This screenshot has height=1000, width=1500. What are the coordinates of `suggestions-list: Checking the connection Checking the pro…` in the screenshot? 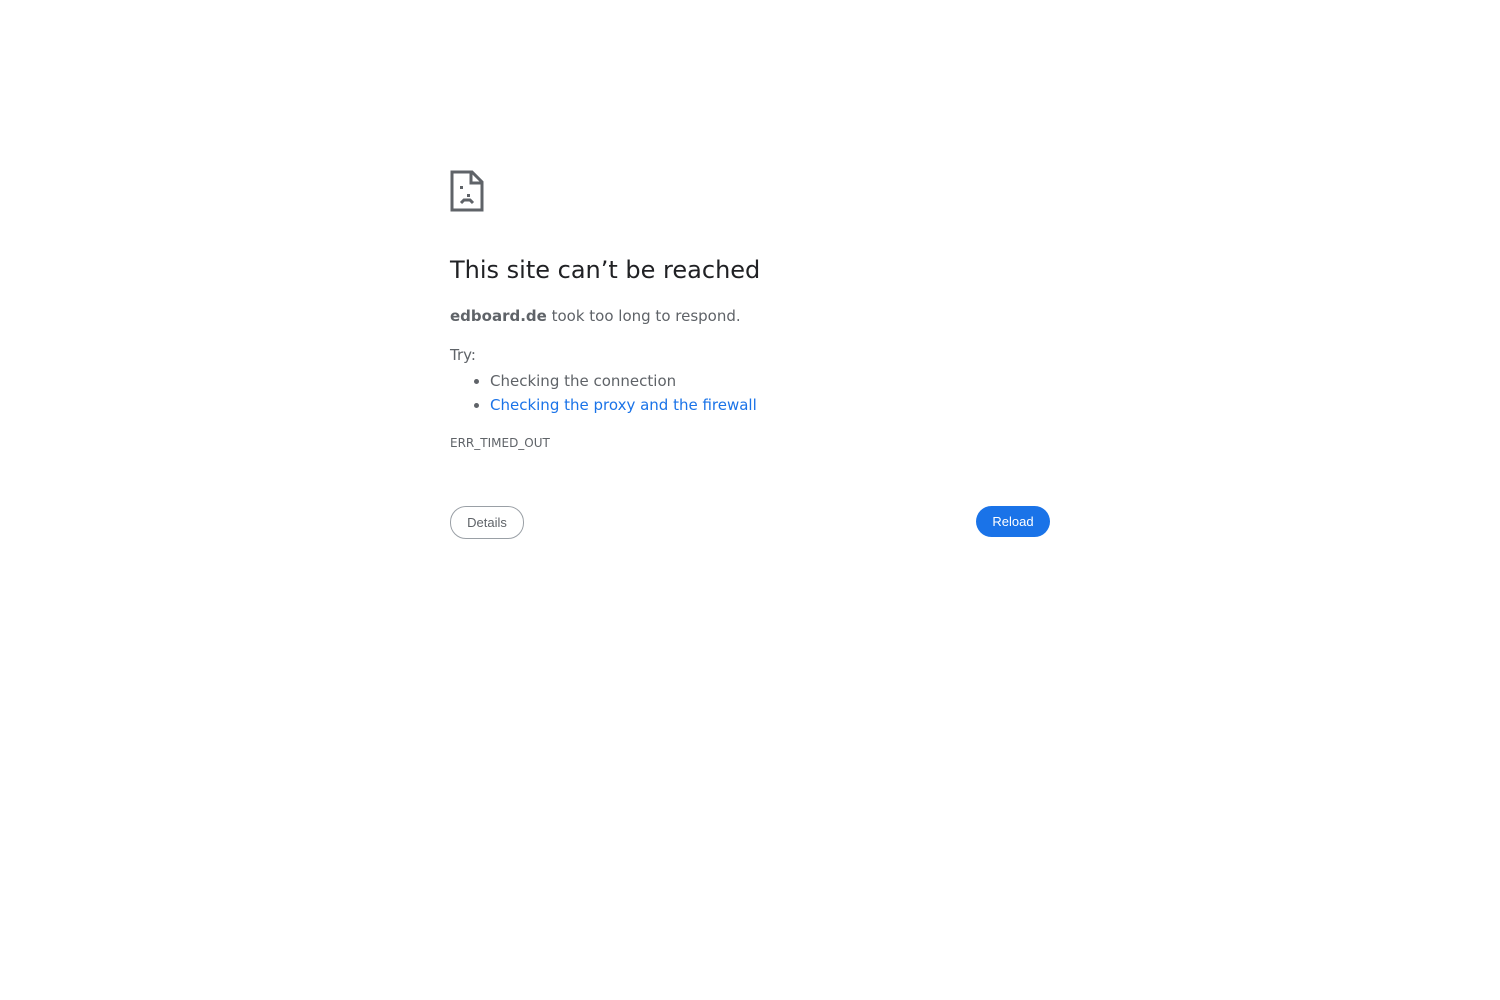 It's located at (603, 393).